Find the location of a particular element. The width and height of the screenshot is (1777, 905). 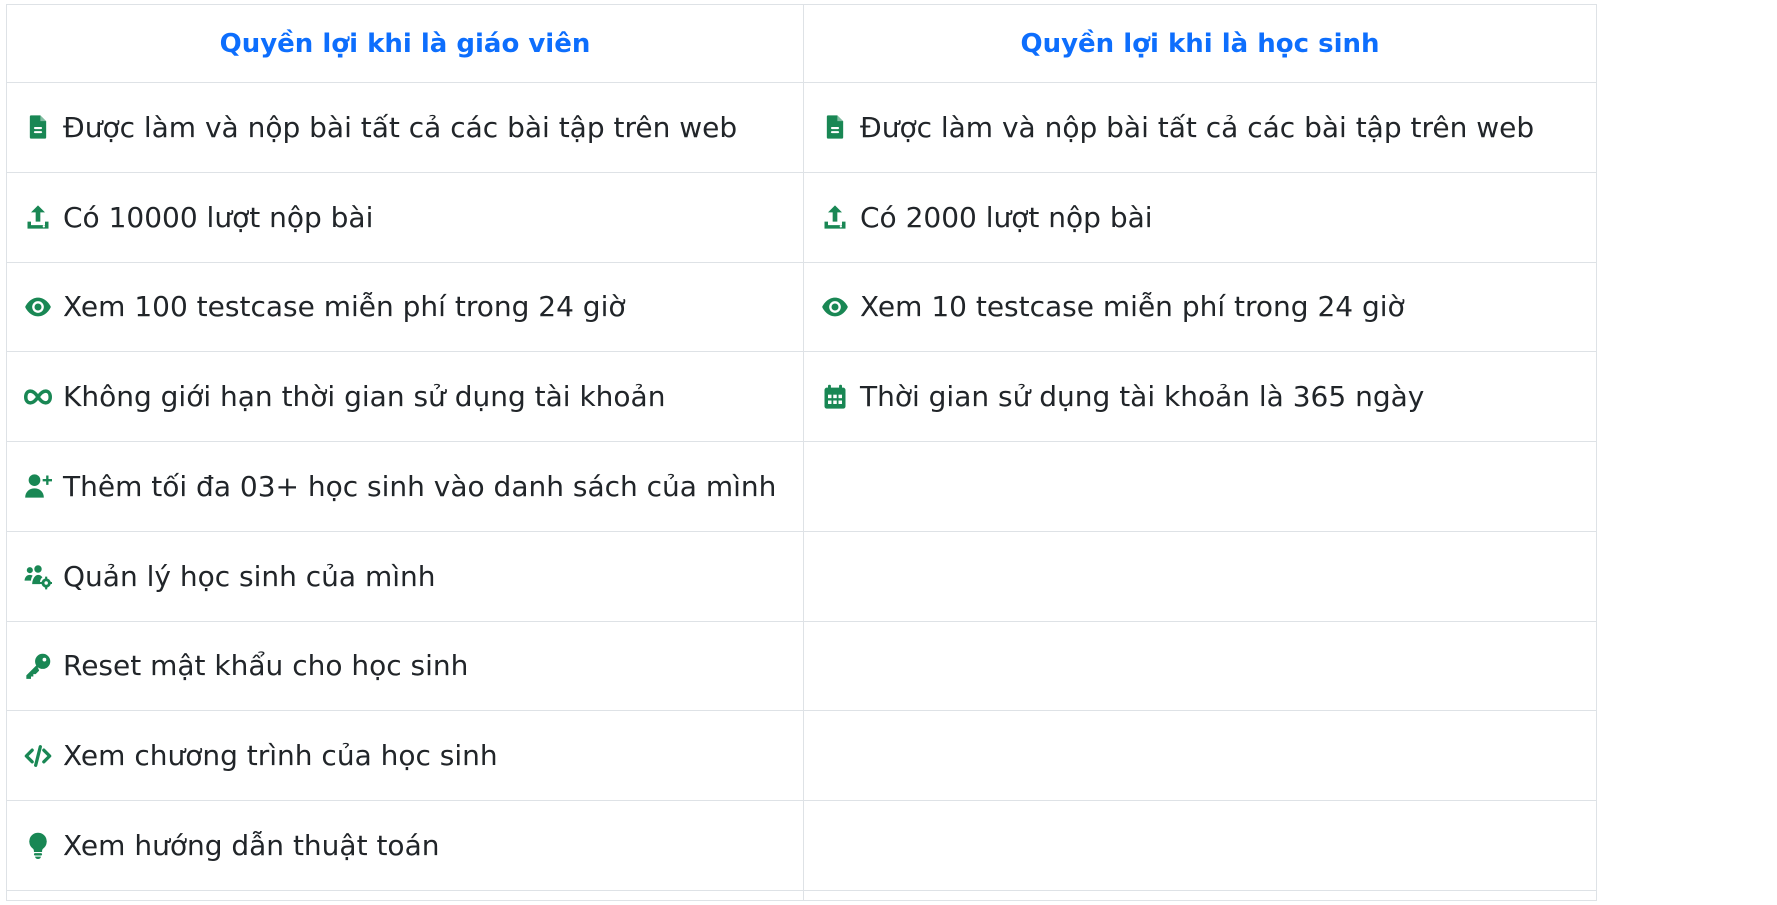

benefit-label: Quản lý học sinh của mình is located at coordinates (249, 576).